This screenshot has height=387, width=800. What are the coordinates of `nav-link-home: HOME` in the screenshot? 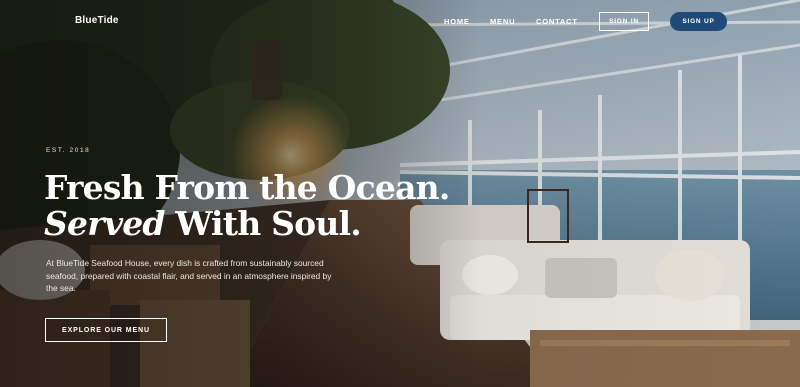 It's located at (457, 21).